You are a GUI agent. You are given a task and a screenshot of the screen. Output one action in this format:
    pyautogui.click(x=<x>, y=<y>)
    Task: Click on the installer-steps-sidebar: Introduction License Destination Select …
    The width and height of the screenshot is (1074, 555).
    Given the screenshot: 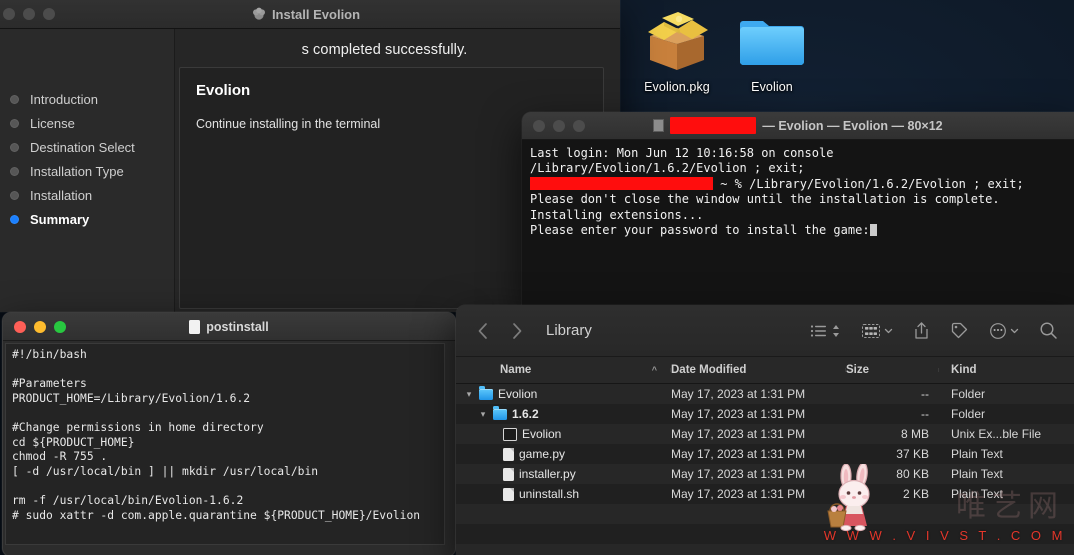 What is the action you would take?
    pyautogui.click(x=87, y=170)
    